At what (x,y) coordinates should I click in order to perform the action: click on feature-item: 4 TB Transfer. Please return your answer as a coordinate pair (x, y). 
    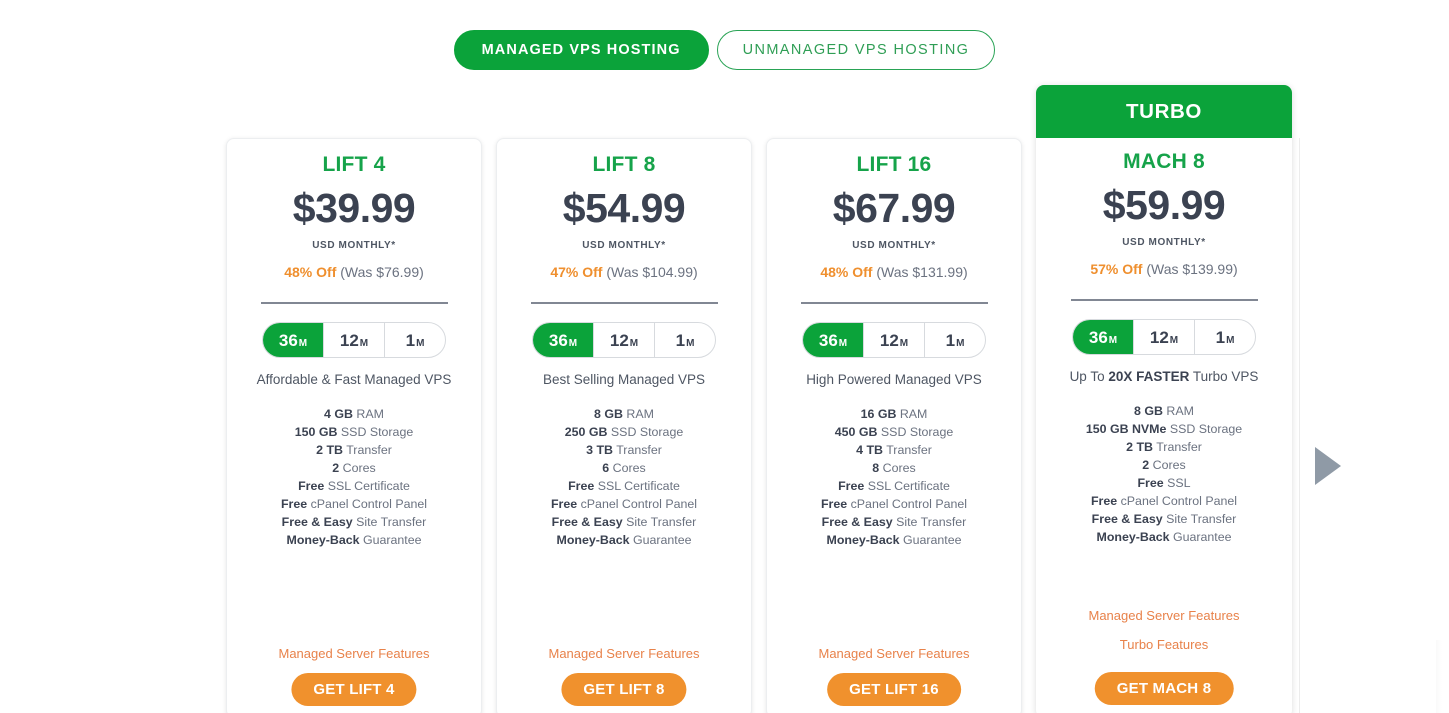
    Looking at the image, I should click on (894, 450).